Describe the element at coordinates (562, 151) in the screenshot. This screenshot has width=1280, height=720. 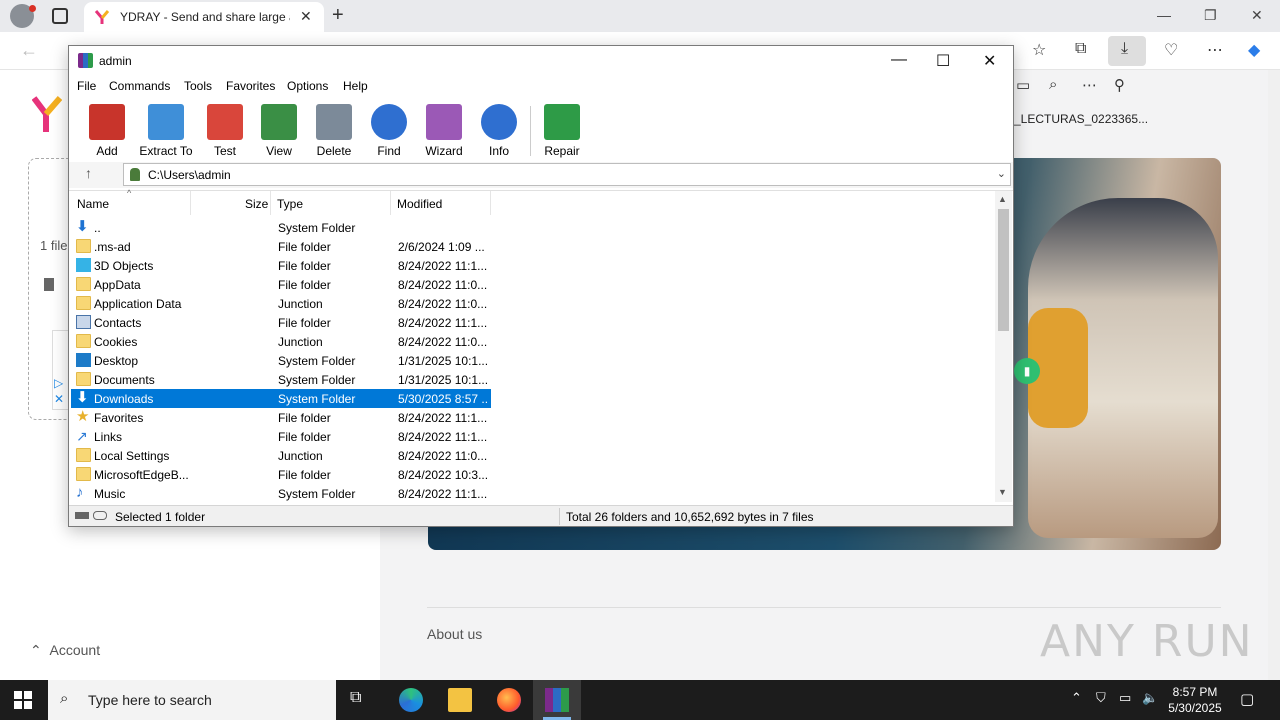
I see `repair-label: Repair` at that location.